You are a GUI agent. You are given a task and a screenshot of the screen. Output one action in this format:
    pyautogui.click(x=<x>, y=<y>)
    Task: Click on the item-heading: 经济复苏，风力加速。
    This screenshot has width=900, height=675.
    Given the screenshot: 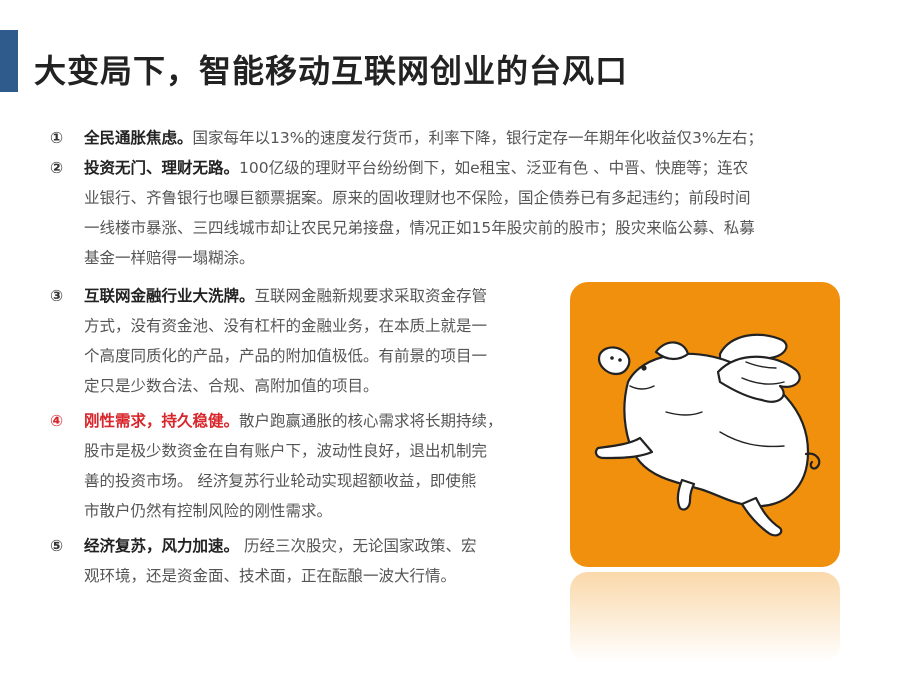 What is the action you would take?
    pyautogui.click(x=162, y=546)
    